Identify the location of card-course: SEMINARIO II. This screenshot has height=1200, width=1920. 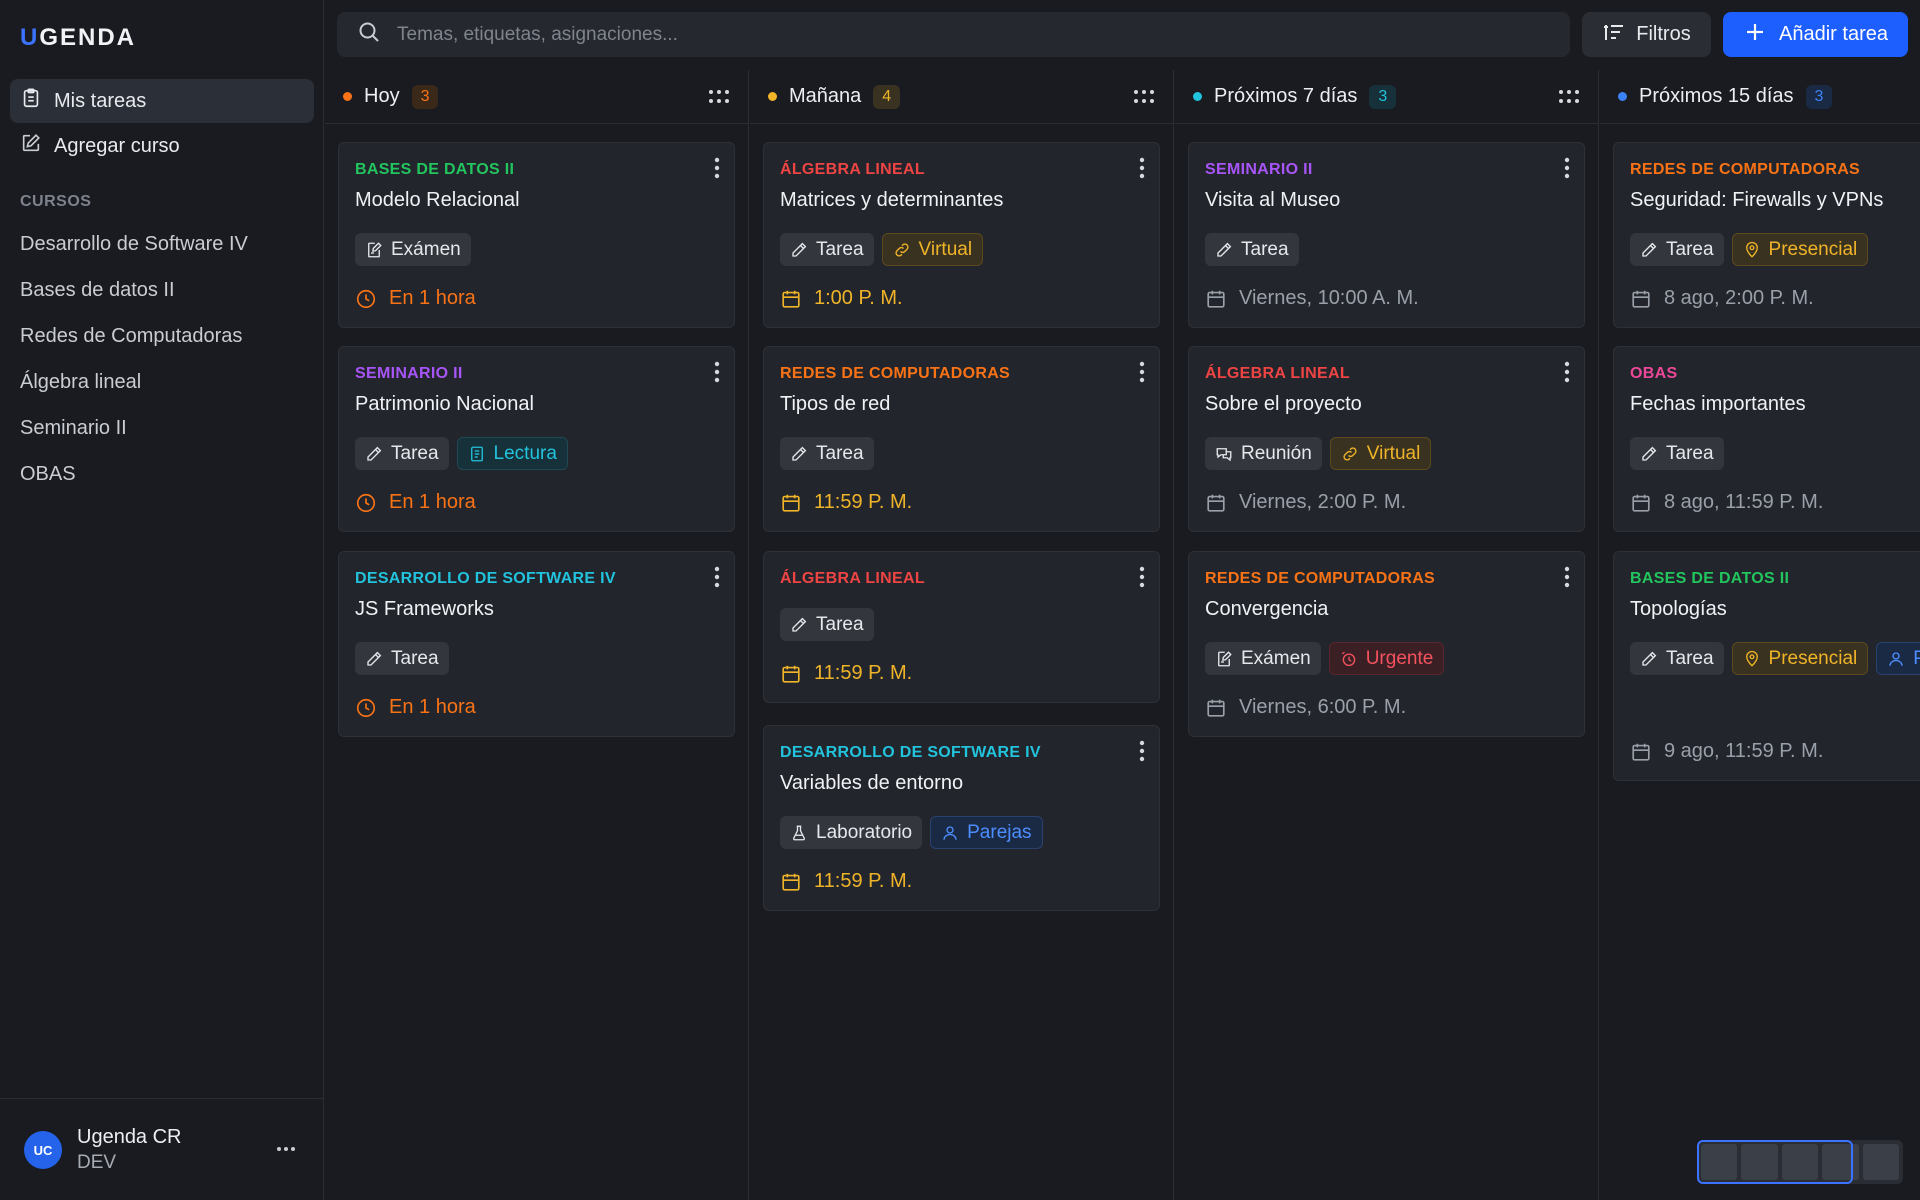
(409, 373).